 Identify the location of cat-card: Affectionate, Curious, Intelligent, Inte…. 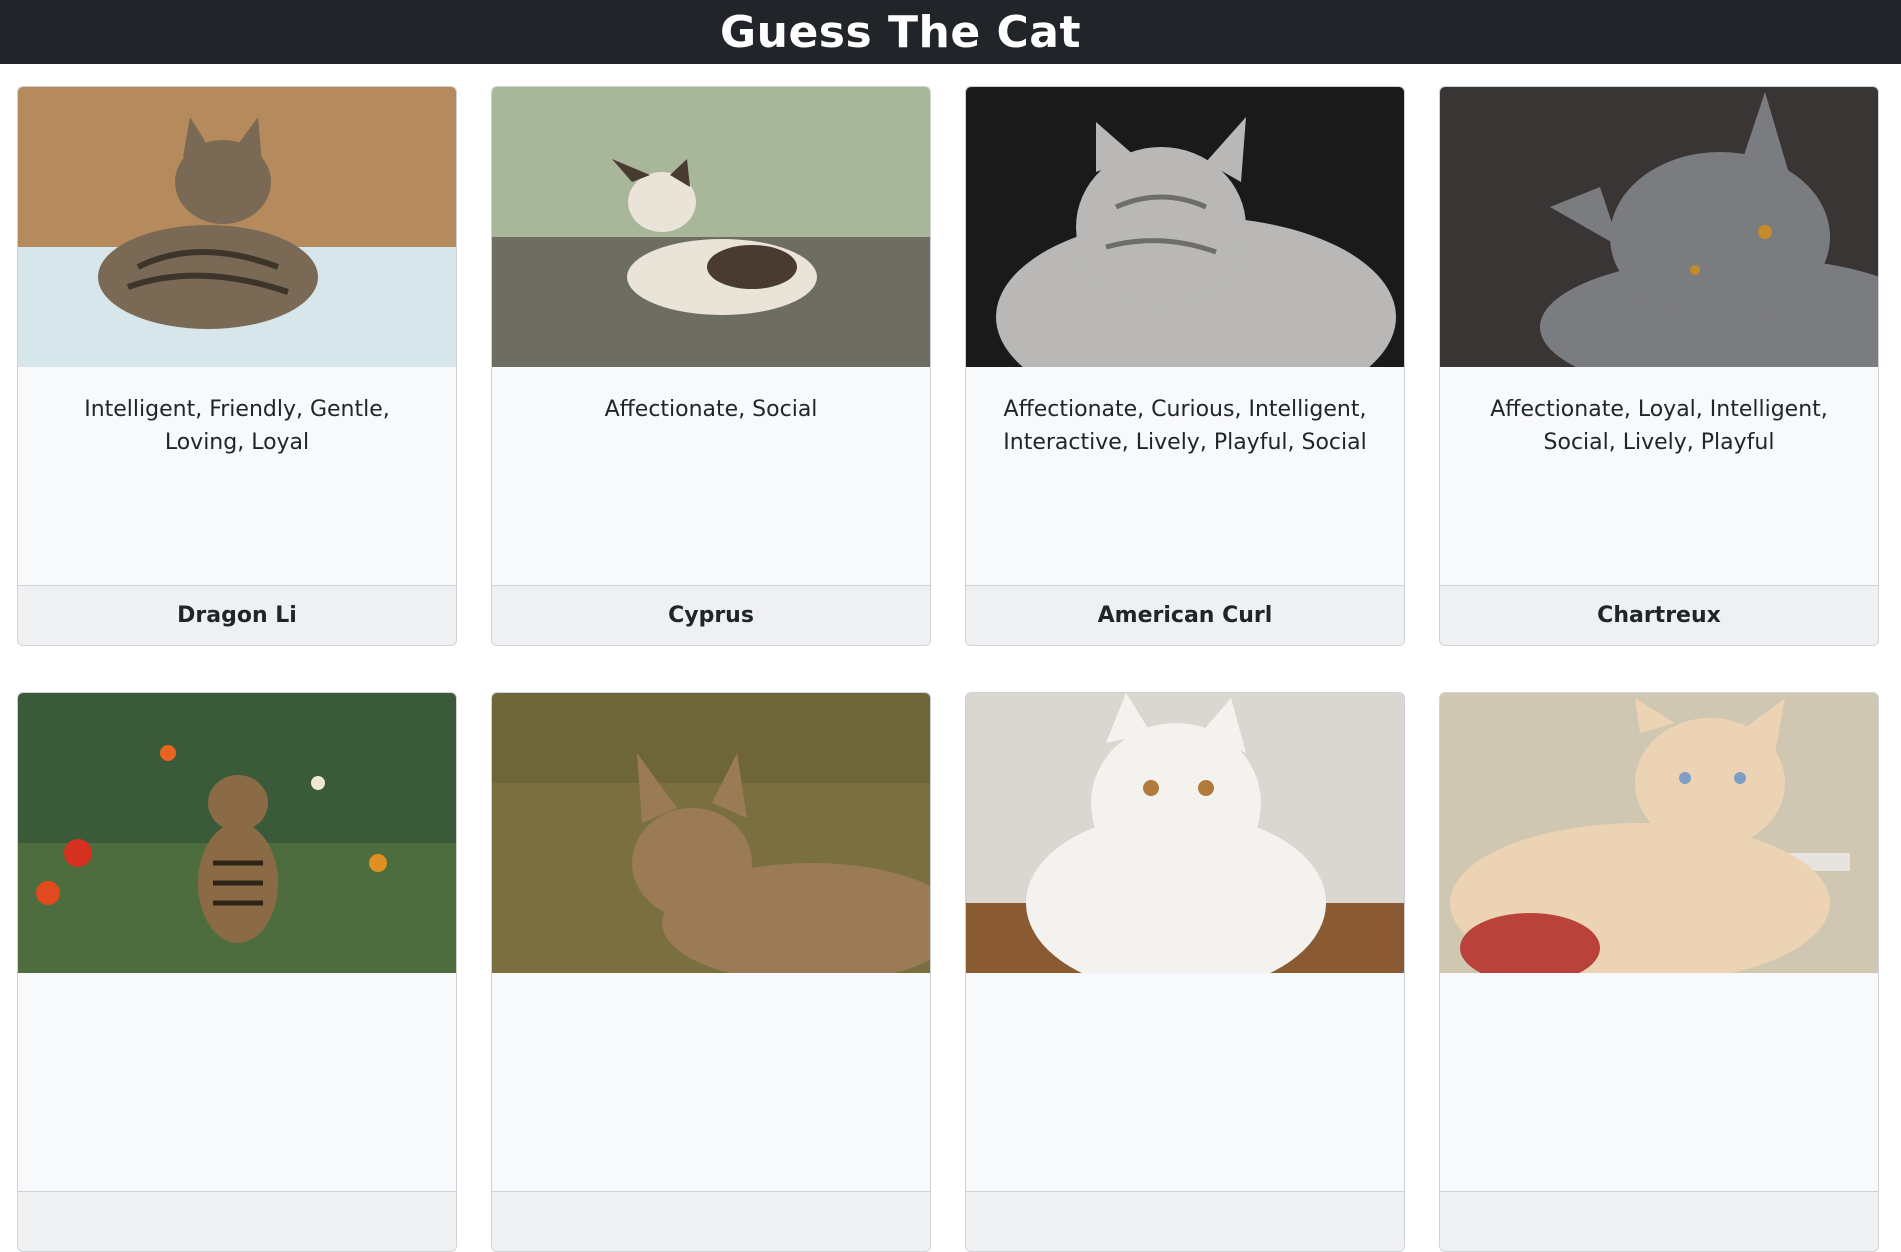
(1185, 366).